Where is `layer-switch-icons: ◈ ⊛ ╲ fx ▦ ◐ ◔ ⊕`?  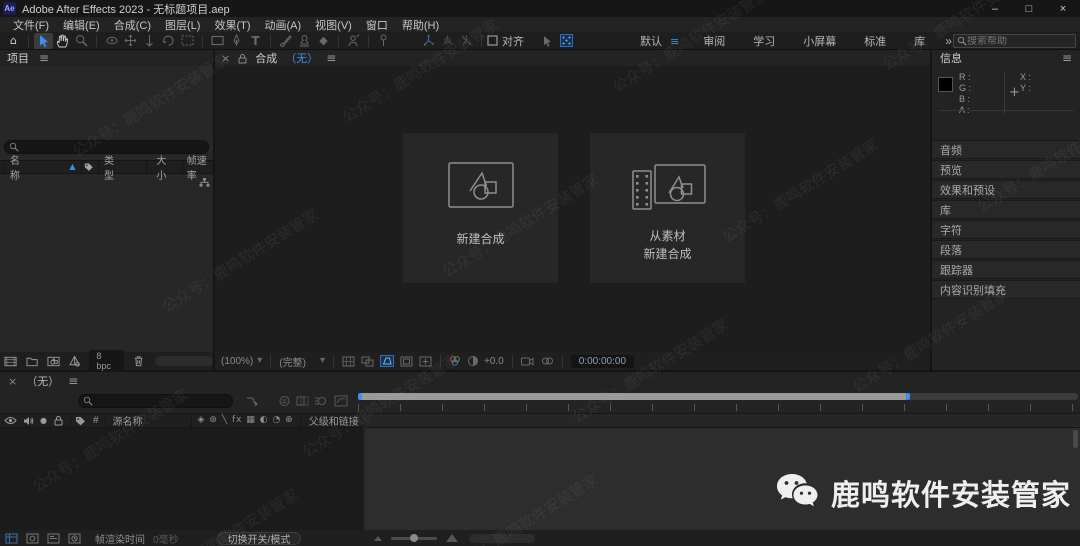 layer-switch-icons: ◈ ⊛ ╲ fx ▦ ◐ ◔ ⊕ is located at coordinates (246, 420).